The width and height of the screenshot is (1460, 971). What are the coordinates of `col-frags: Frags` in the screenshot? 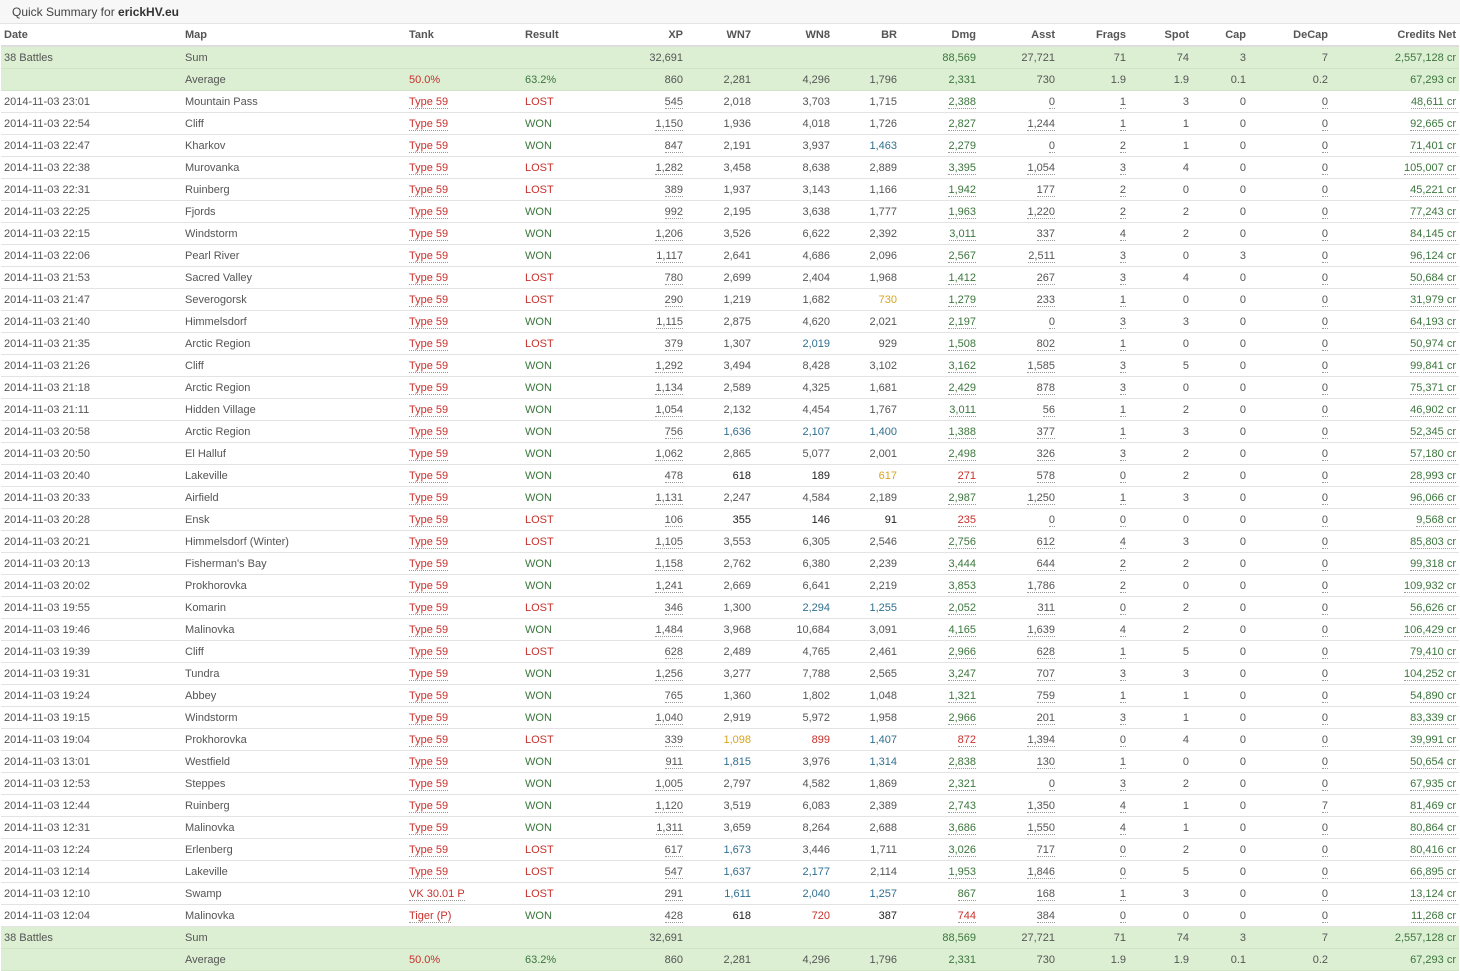 It's located at (1093, 35).